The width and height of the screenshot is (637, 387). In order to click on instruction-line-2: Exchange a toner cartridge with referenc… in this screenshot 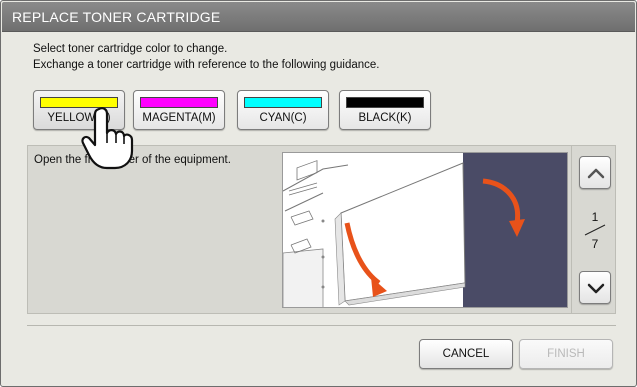, I will do `click(206, 65)`.